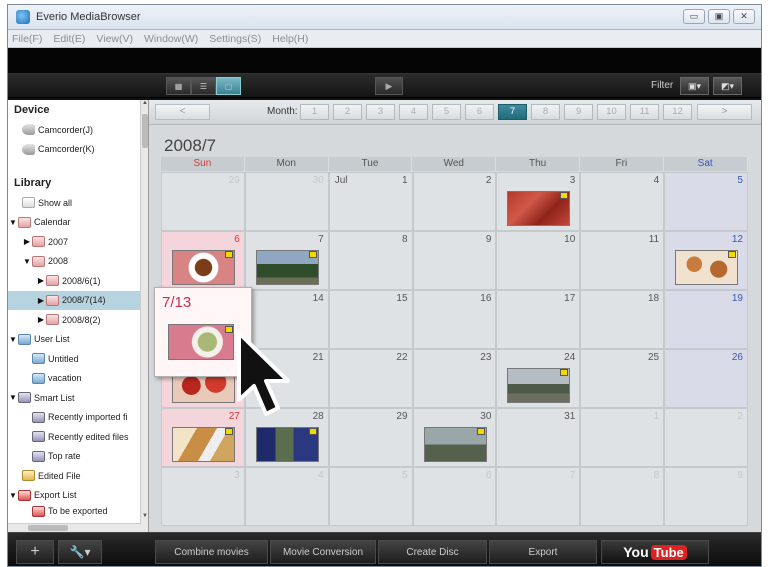  What do you see at coordinates (454, 319) in the screenshot?
I see `calendar-day-cell: 16` at bounding box center [454, 319].